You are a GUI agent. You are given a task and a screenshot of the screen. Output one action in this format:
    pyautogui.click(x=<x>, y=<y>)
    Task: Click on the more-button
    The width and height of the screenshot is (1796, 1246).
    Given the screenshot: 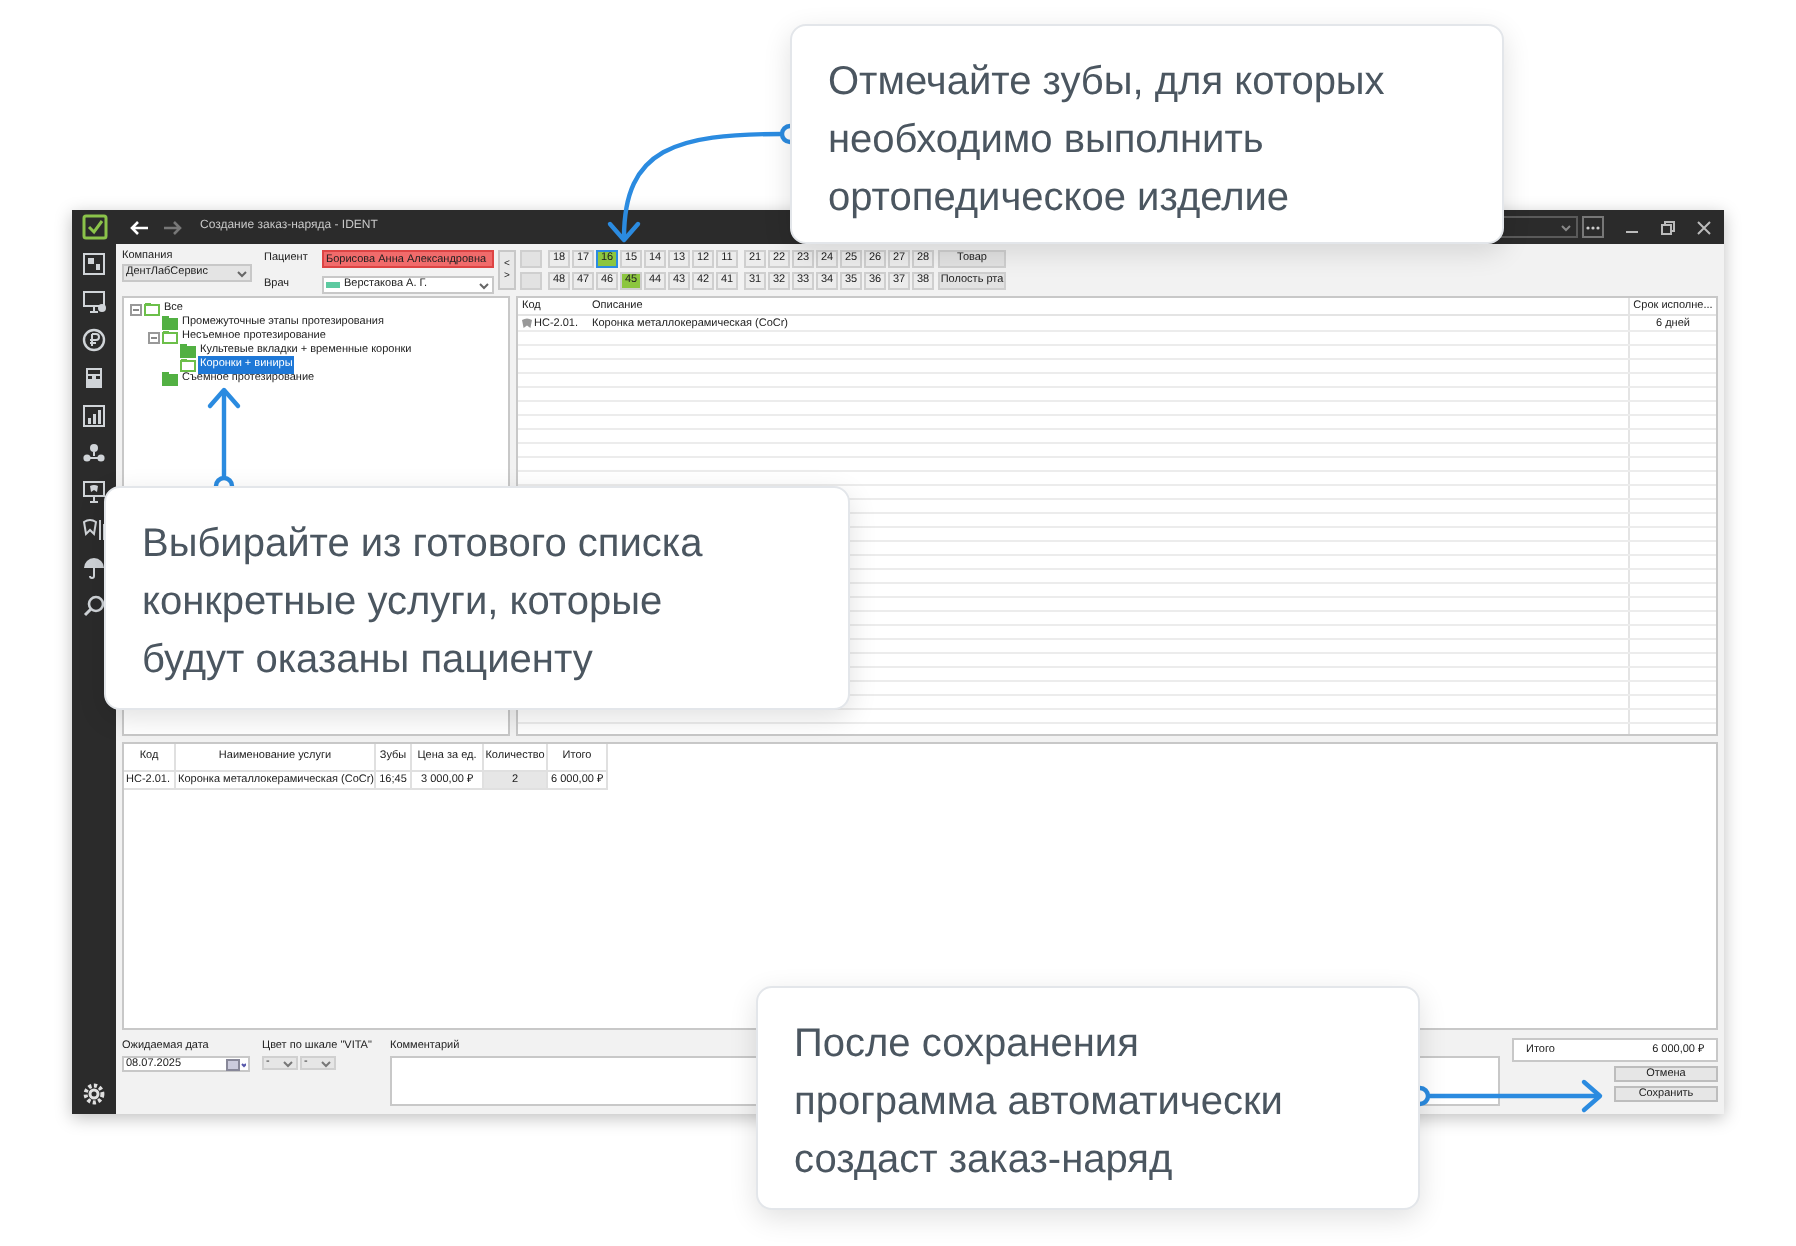 What is the action you would take?
    pyautogui.click(x=1593, y=227)
    